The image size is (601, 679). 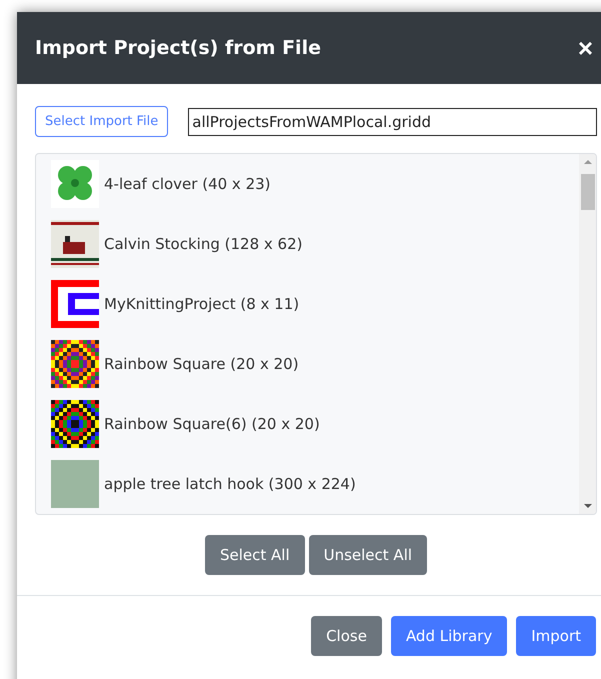 I want to click on close-button: ×, so click(x=585, y=48).